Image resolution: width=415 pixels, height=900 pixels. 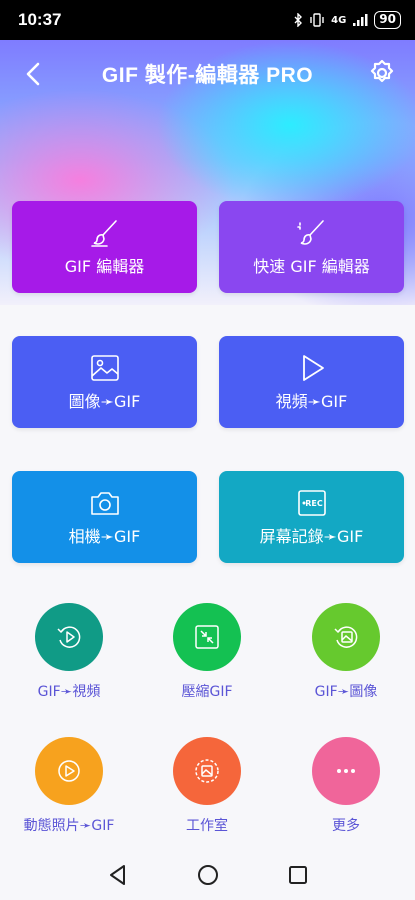 I want to click on video-to-gif-button: 視頻➛GIF, so click(x=311, y=382).